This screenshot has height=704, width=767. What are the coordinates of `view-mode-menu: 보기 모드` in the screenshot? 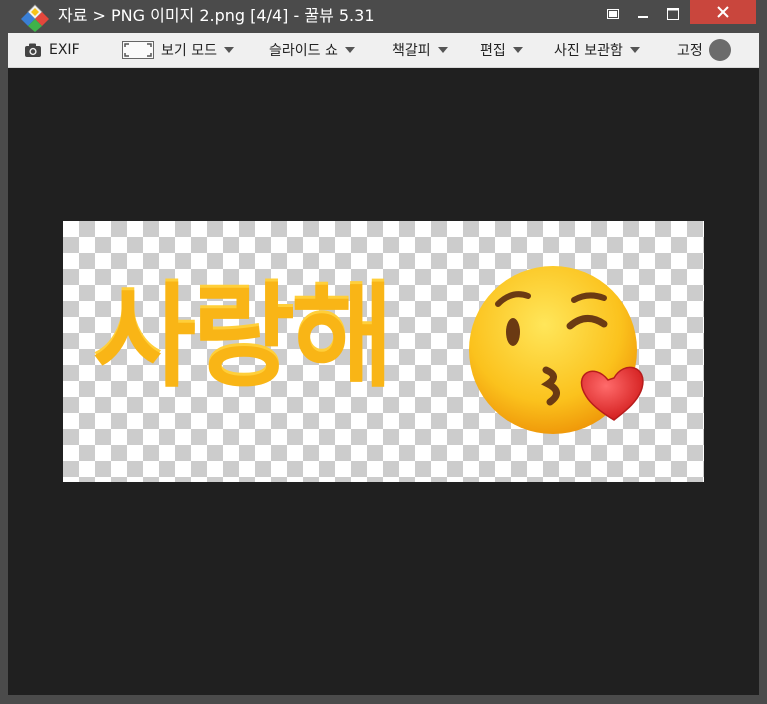 It's located at (178, 50).